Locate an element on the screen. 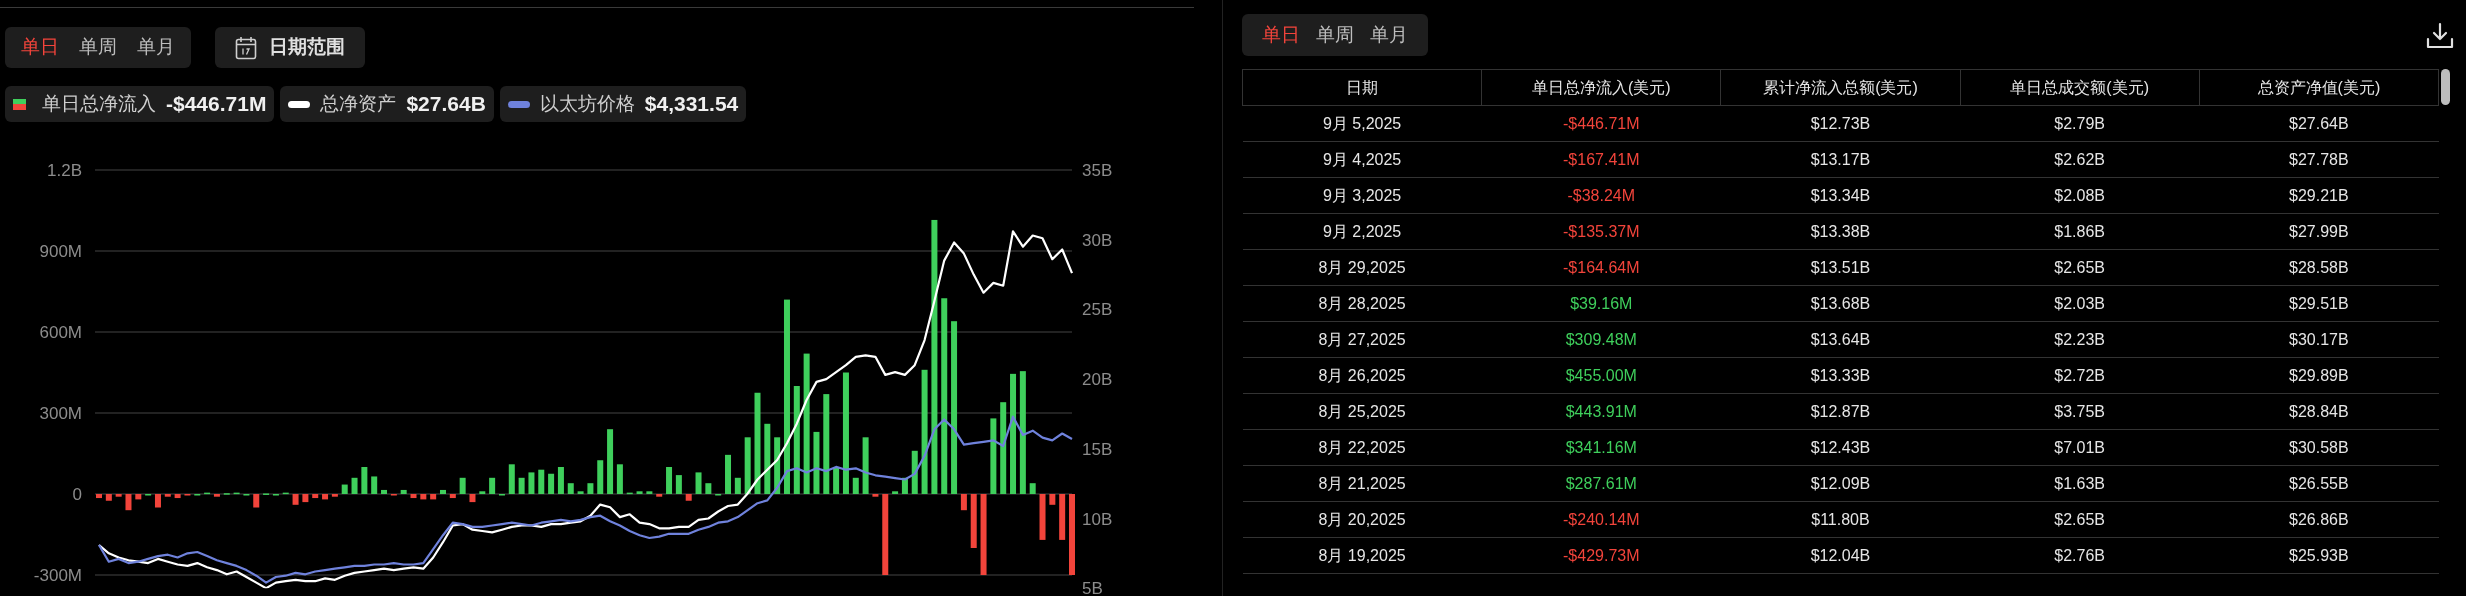  legend-chip: 总净资产 $27.64B is located at coordinates (387, 104).